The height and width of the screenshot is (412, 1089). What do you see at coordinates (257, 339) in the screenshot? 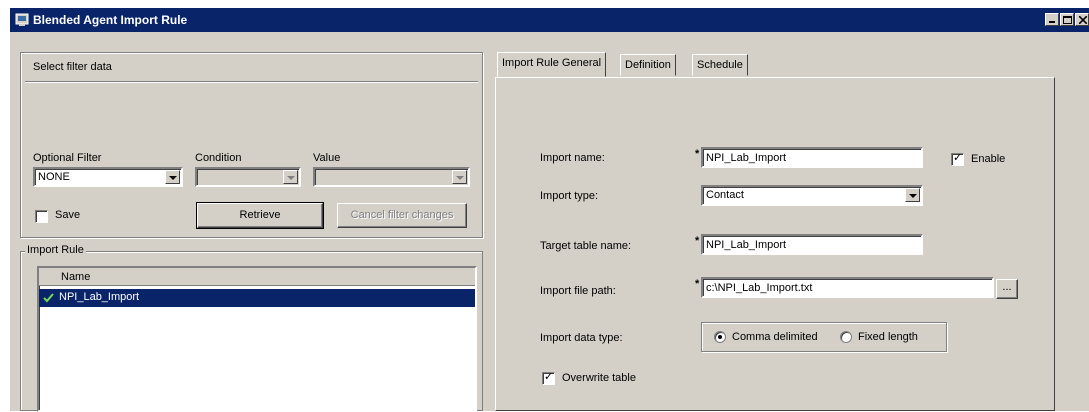
I see `import-rule-list: Name NPI_Lab_Import` at bounding box center [257, 339].